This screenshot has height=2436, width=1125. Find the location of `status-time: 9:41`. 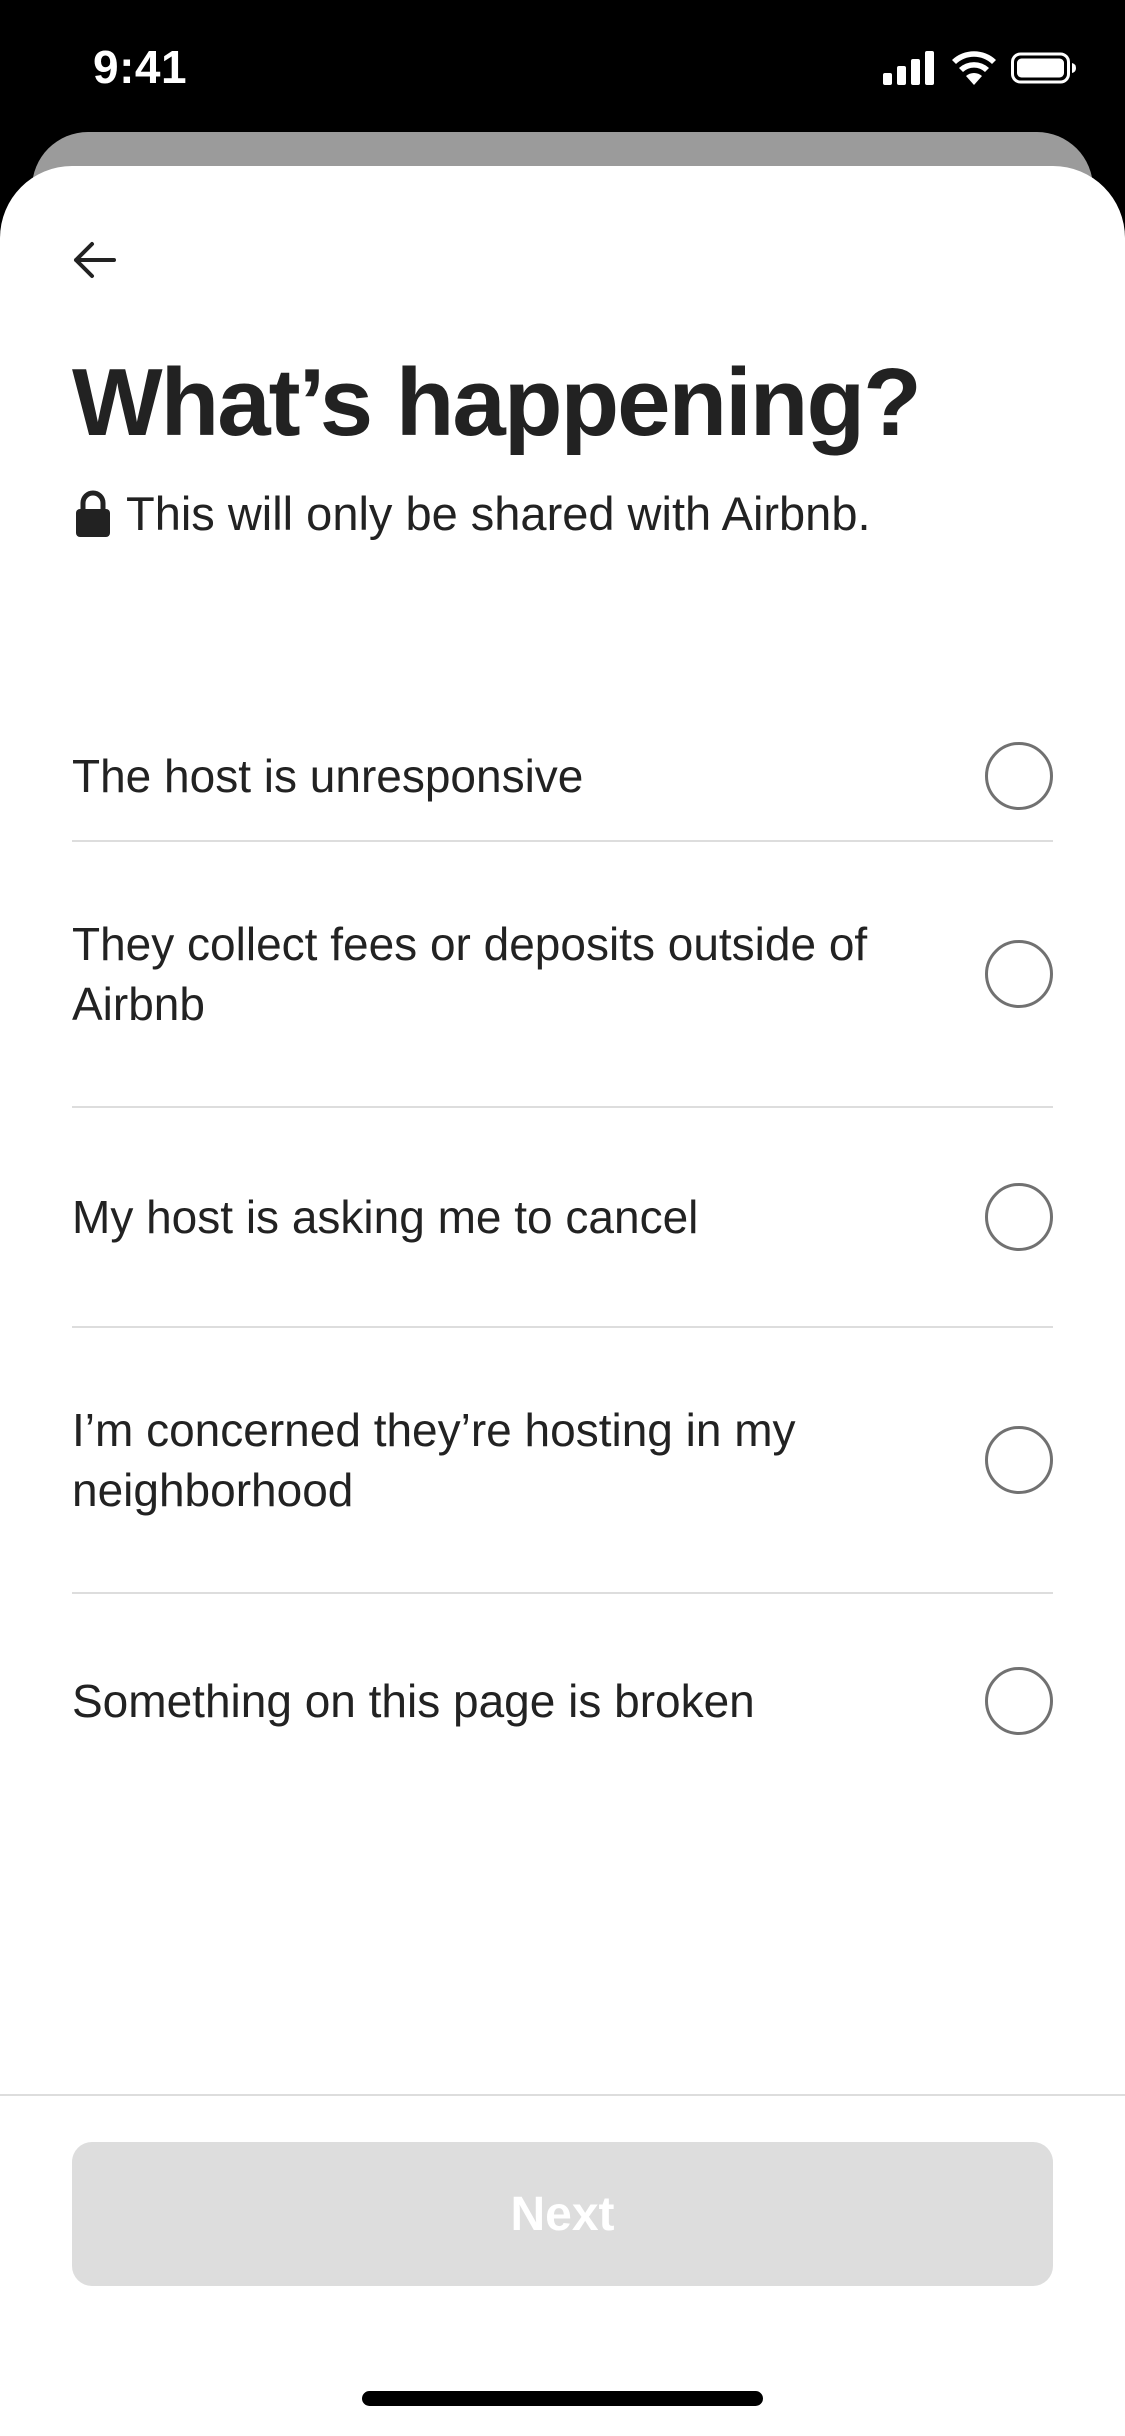

status-time: 9:41 is located at coordinates (140, 67).